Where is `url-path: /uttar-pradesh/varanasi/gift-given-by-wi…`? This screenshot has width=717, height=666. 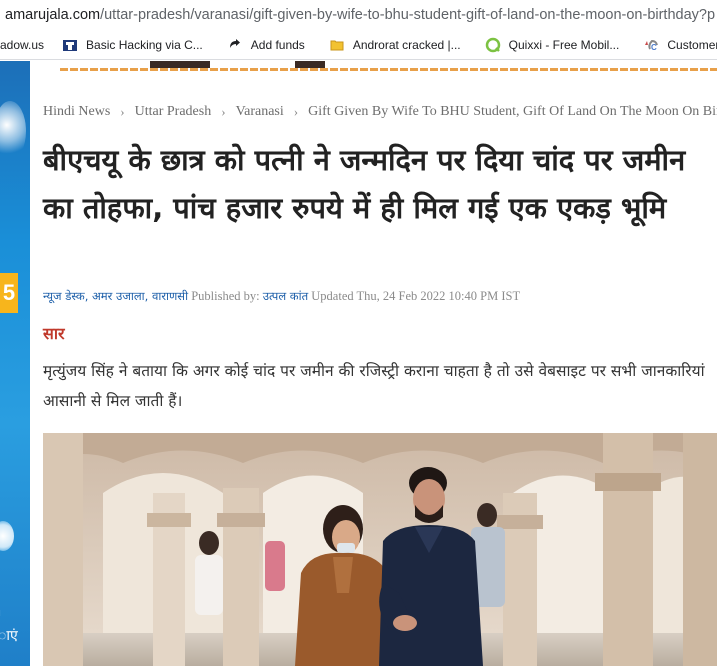
url-path: /uttar-pradesh/varanasi/gift-given-by-wi… is located at coordinates (408, 15).